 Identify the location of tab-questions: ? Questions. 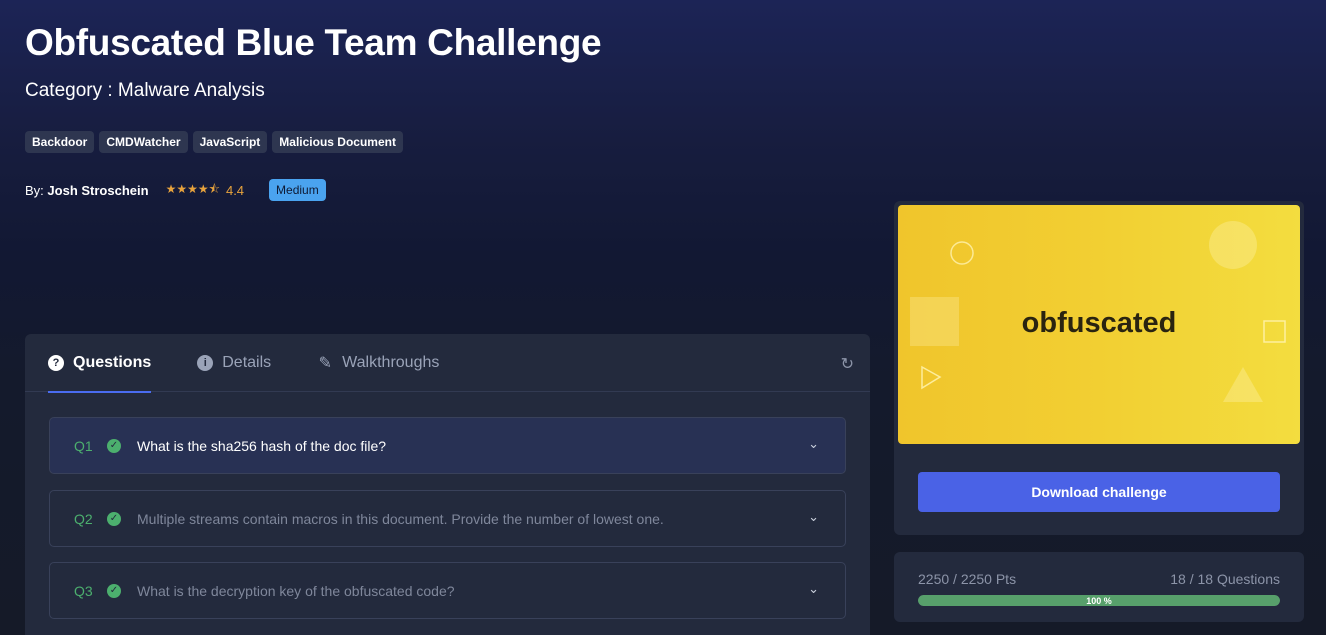
(100, 363).